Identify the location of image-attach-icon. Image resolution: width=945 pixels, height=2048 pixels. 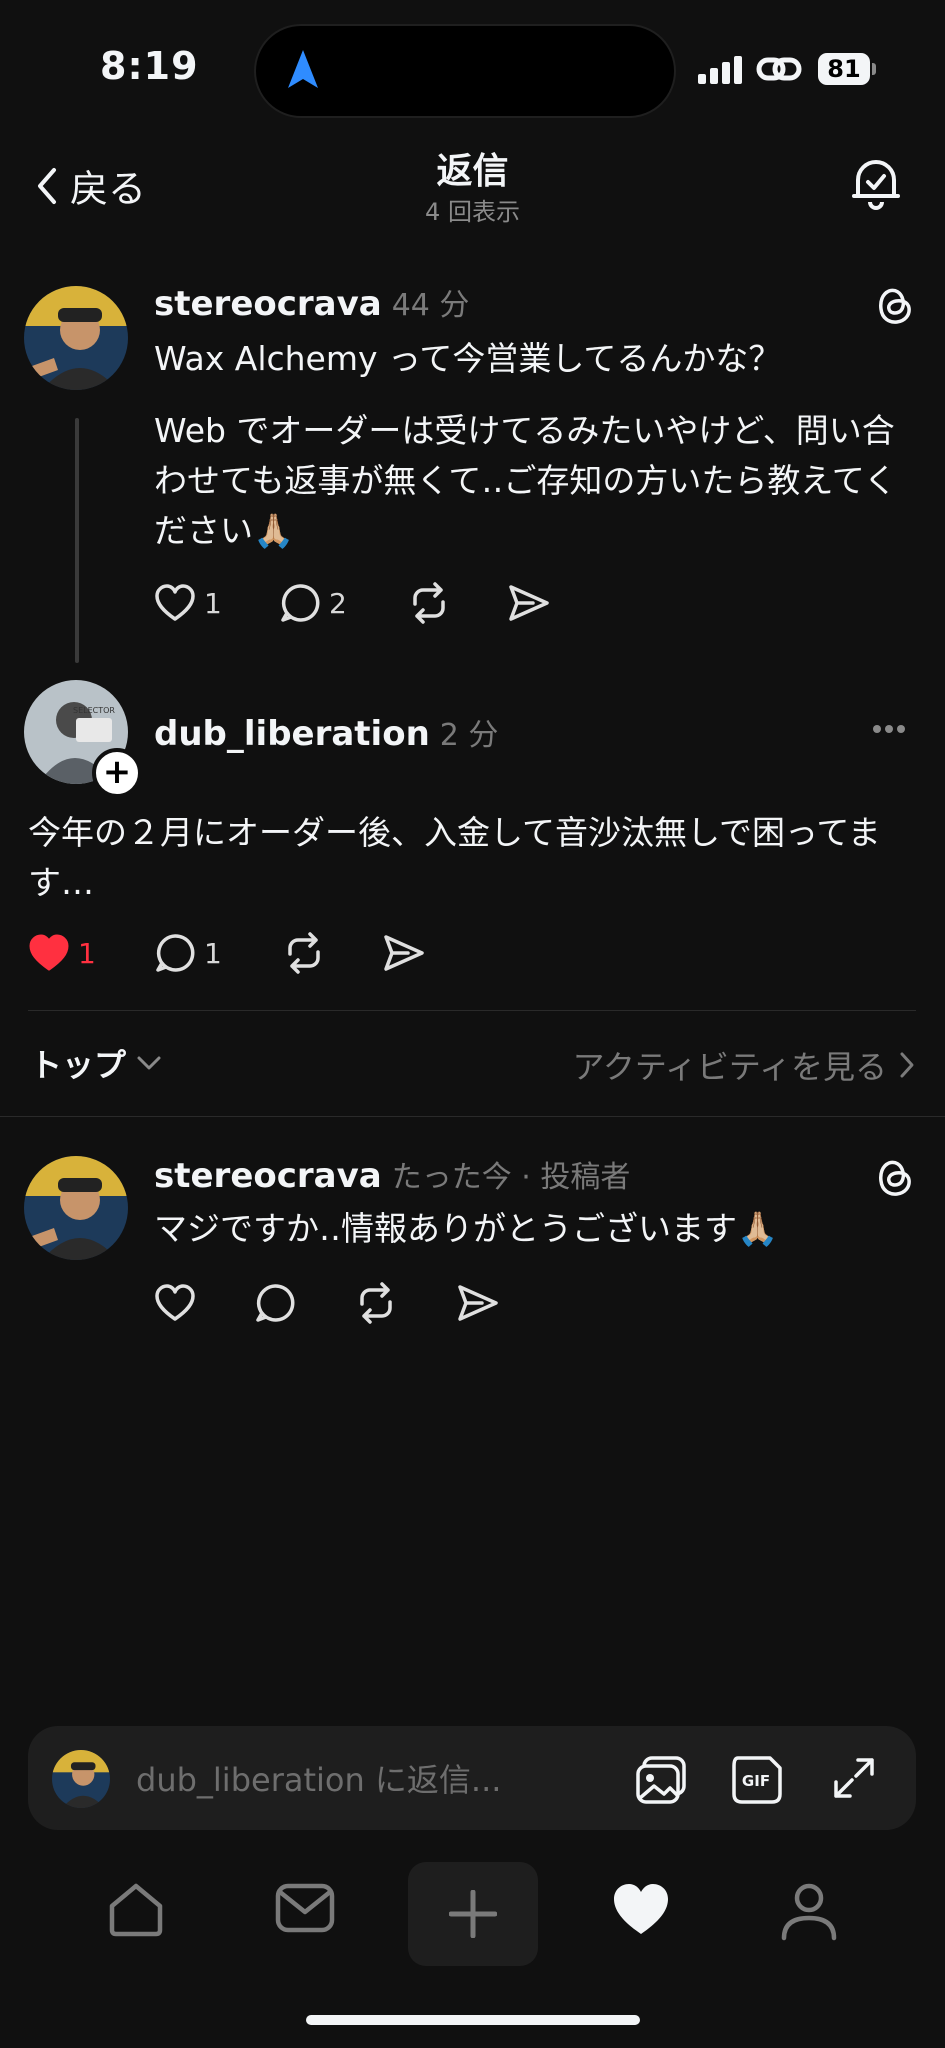
(661, 1780).